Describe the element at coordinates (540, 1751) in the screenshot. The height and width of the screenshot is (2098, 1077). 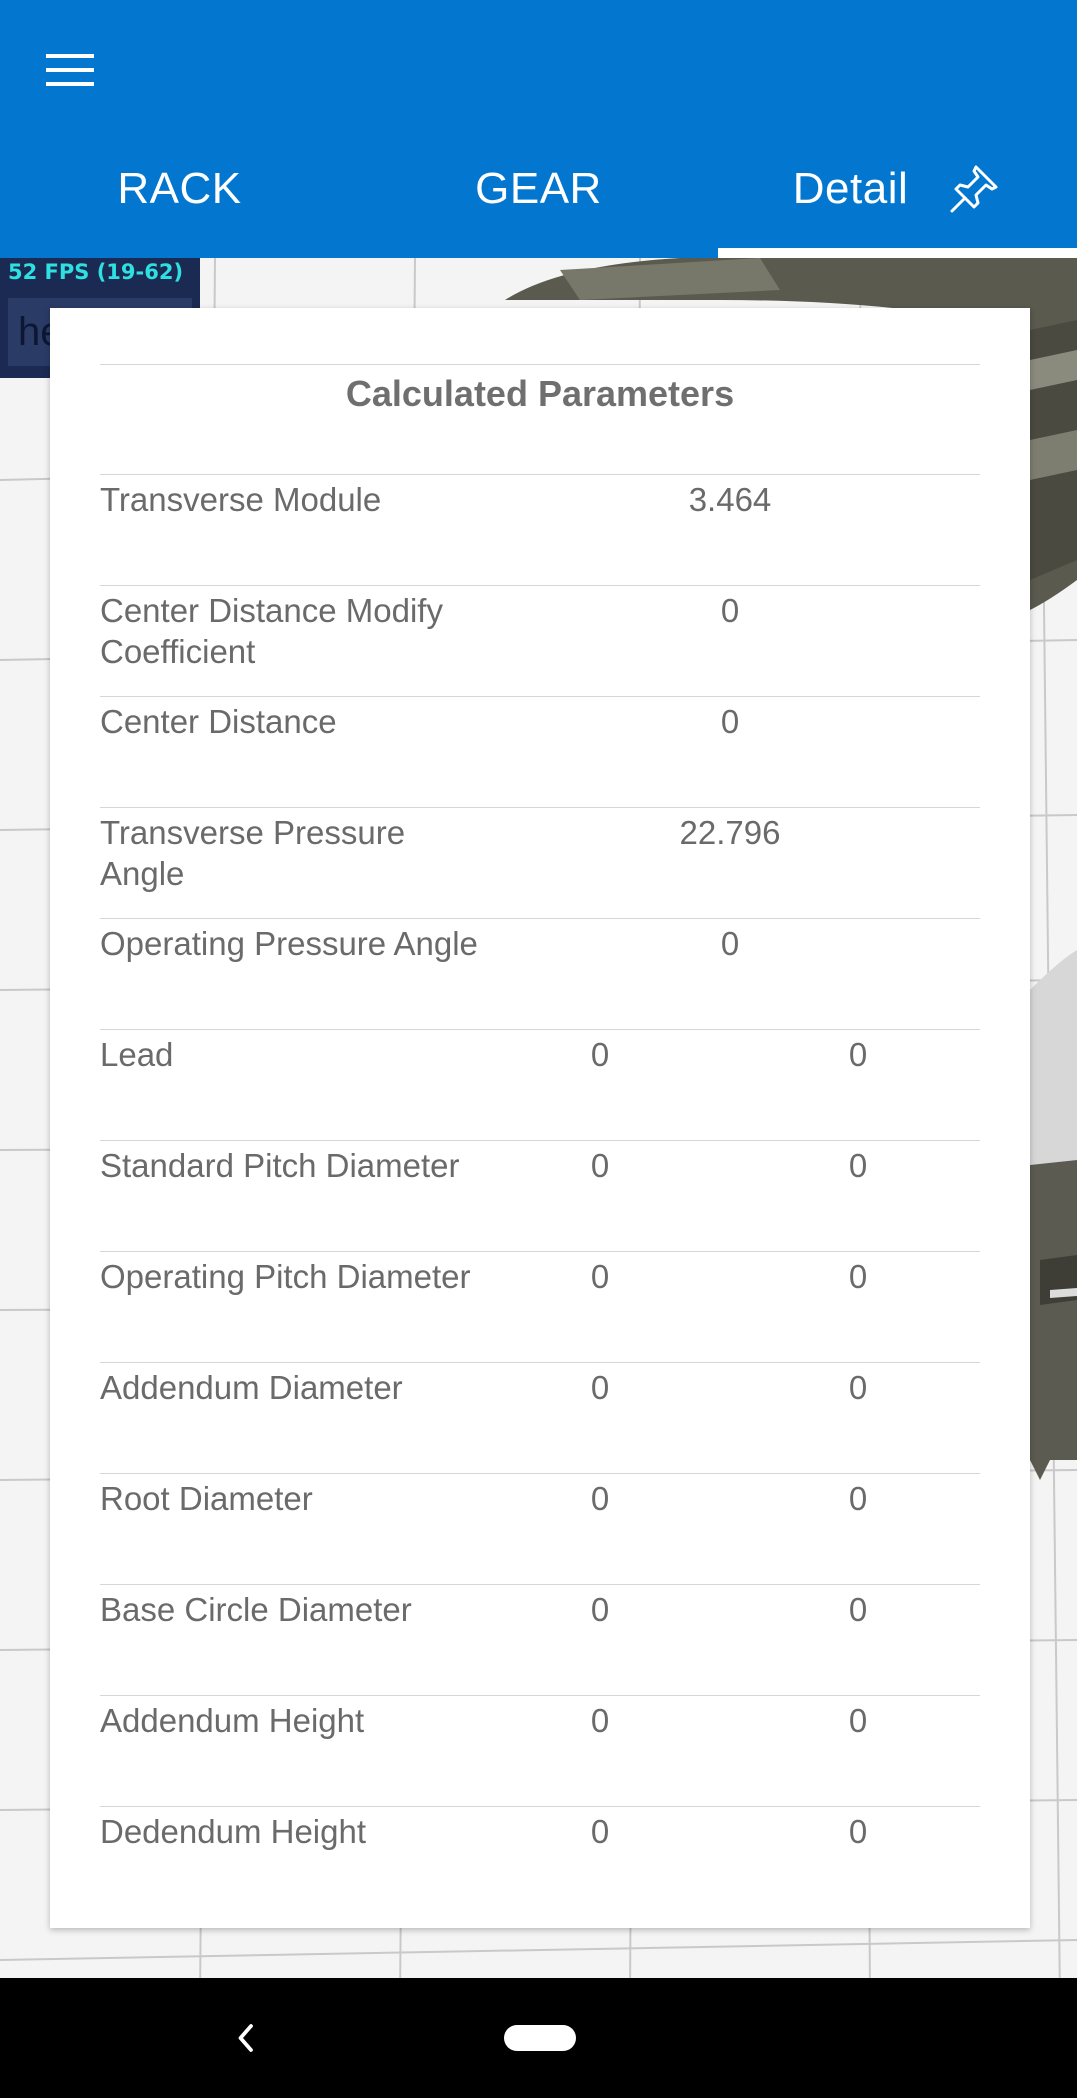
I see `table-row: Addendum Height 0 0` at that location.